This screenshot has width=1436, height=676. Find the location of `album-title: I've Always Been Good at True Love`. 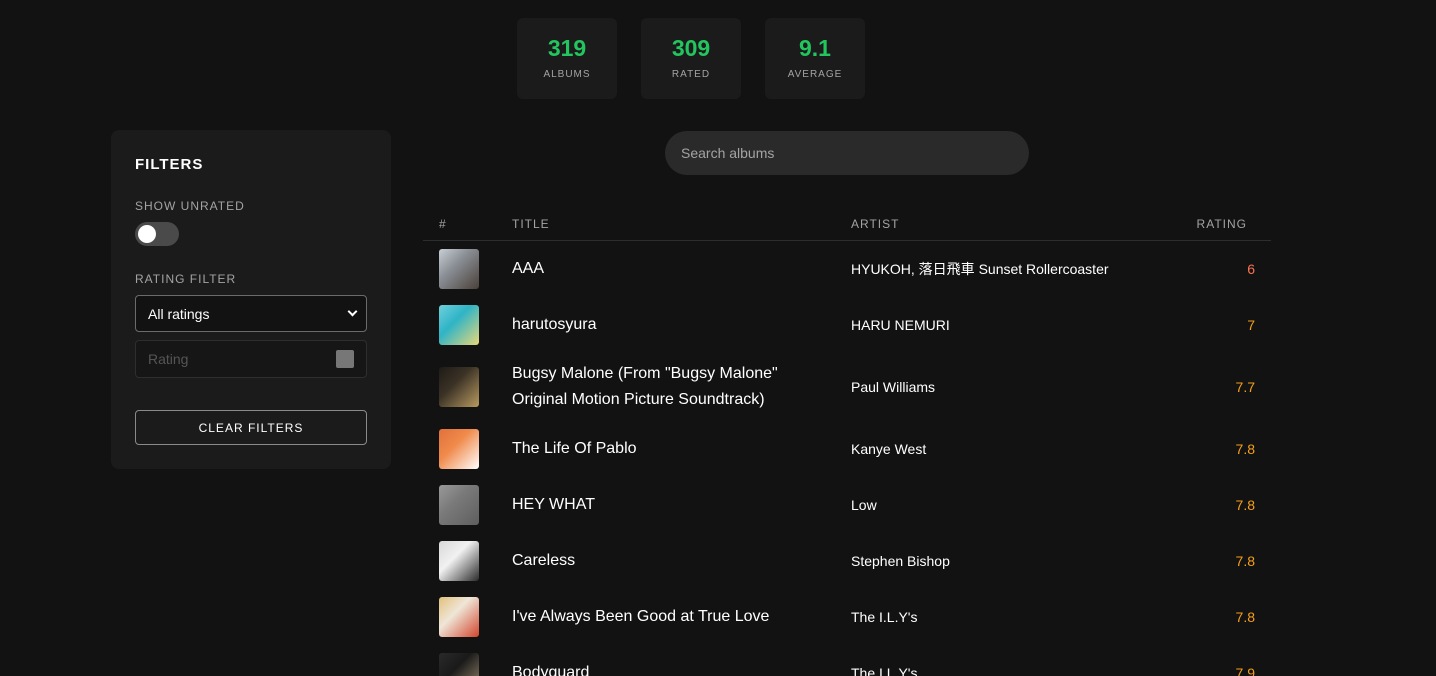

album-title: I've Always Been Good at True Love is located at coordinates (662, 617).